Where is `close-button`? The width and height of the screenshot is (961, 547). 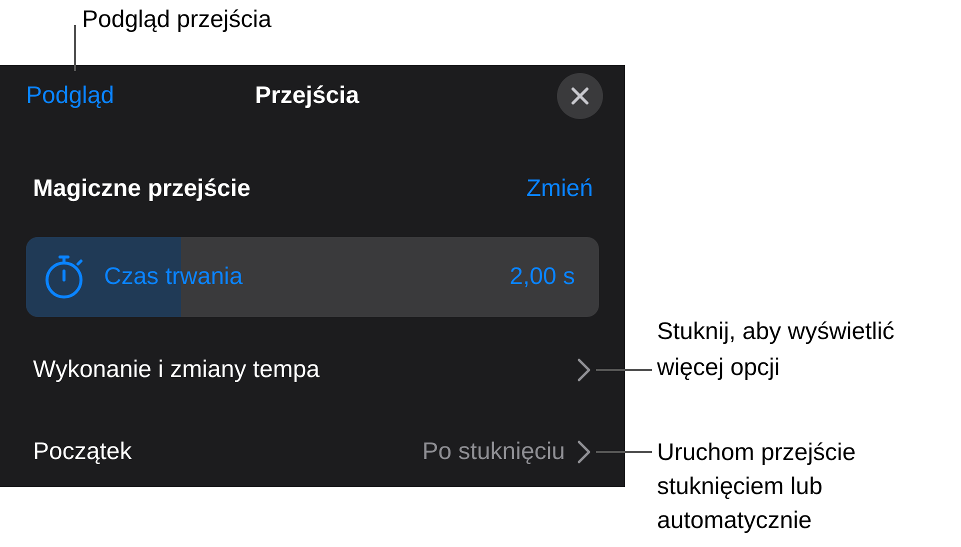 close-button is located at coordinates (580, 96).